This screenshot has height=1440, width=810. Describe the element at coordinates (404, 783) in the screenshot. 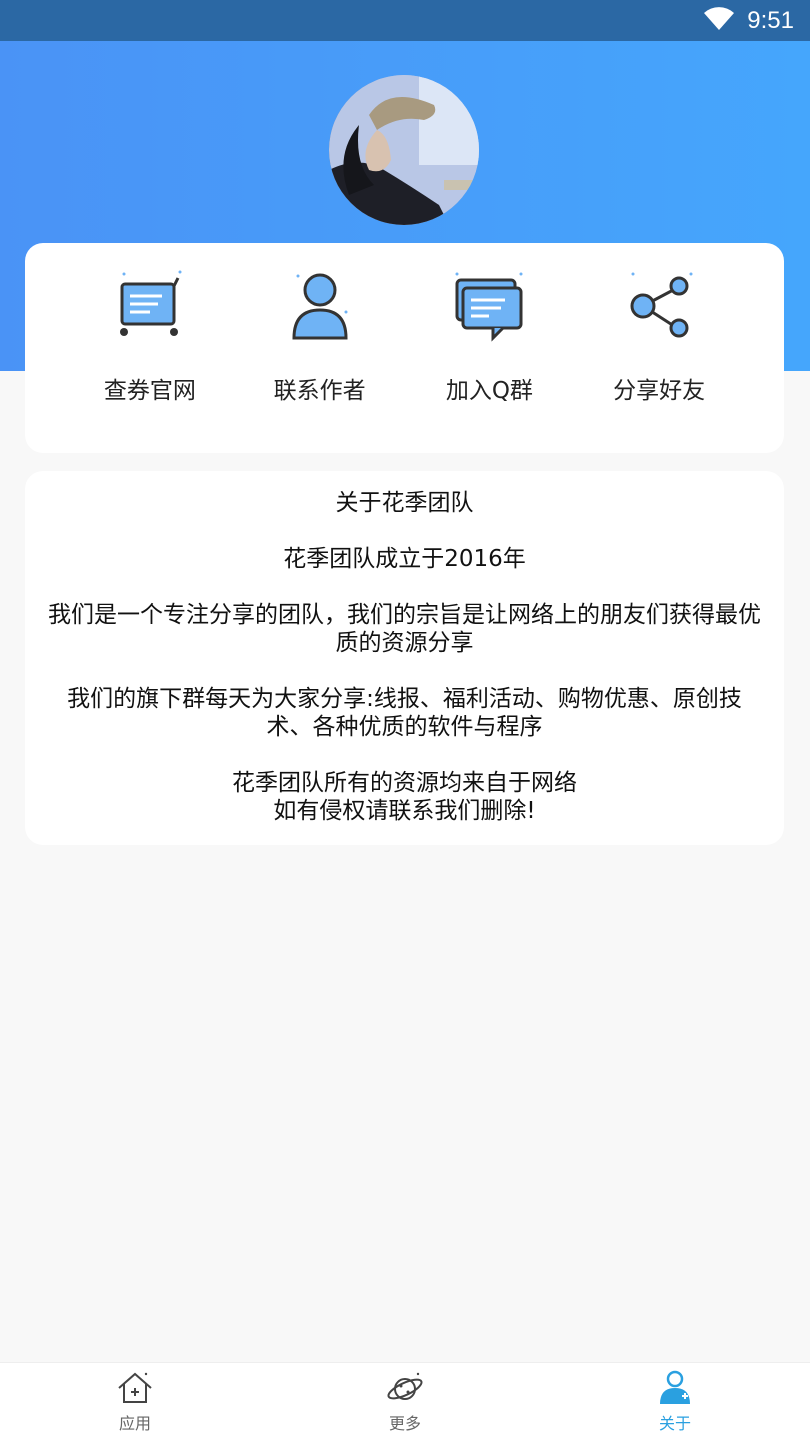

I see `about-disclaimer-line1: 花季团队所有的资源均来自于网络` at that location.